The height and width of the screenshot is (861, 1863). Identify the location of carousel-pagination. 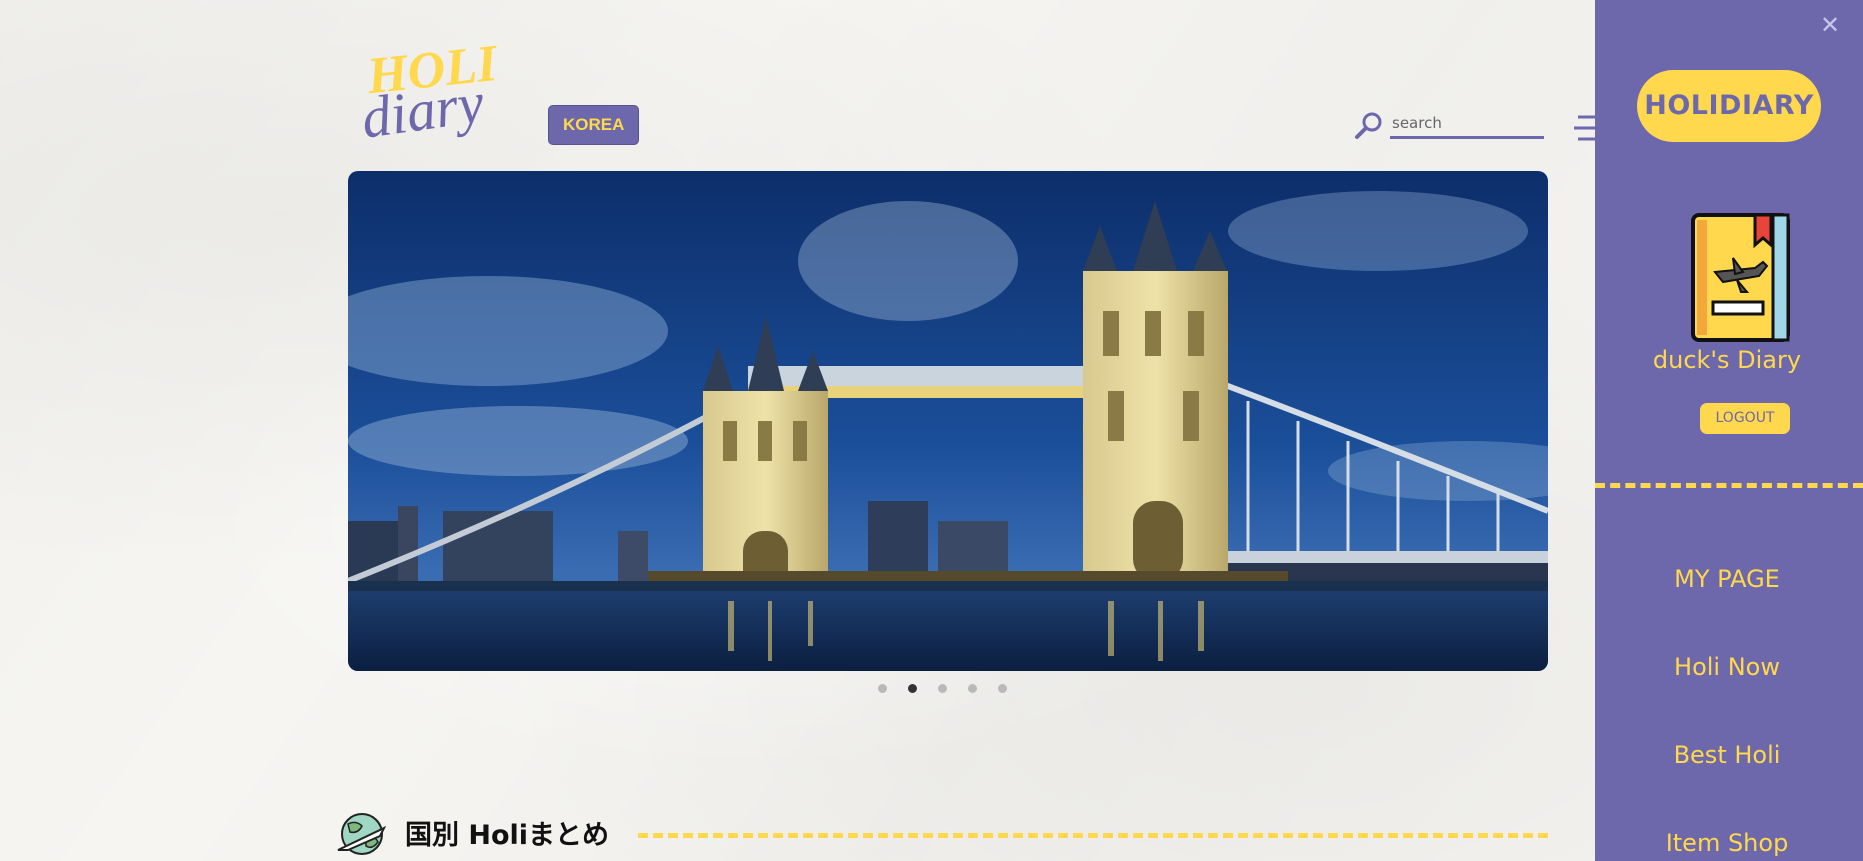
(942, 688).